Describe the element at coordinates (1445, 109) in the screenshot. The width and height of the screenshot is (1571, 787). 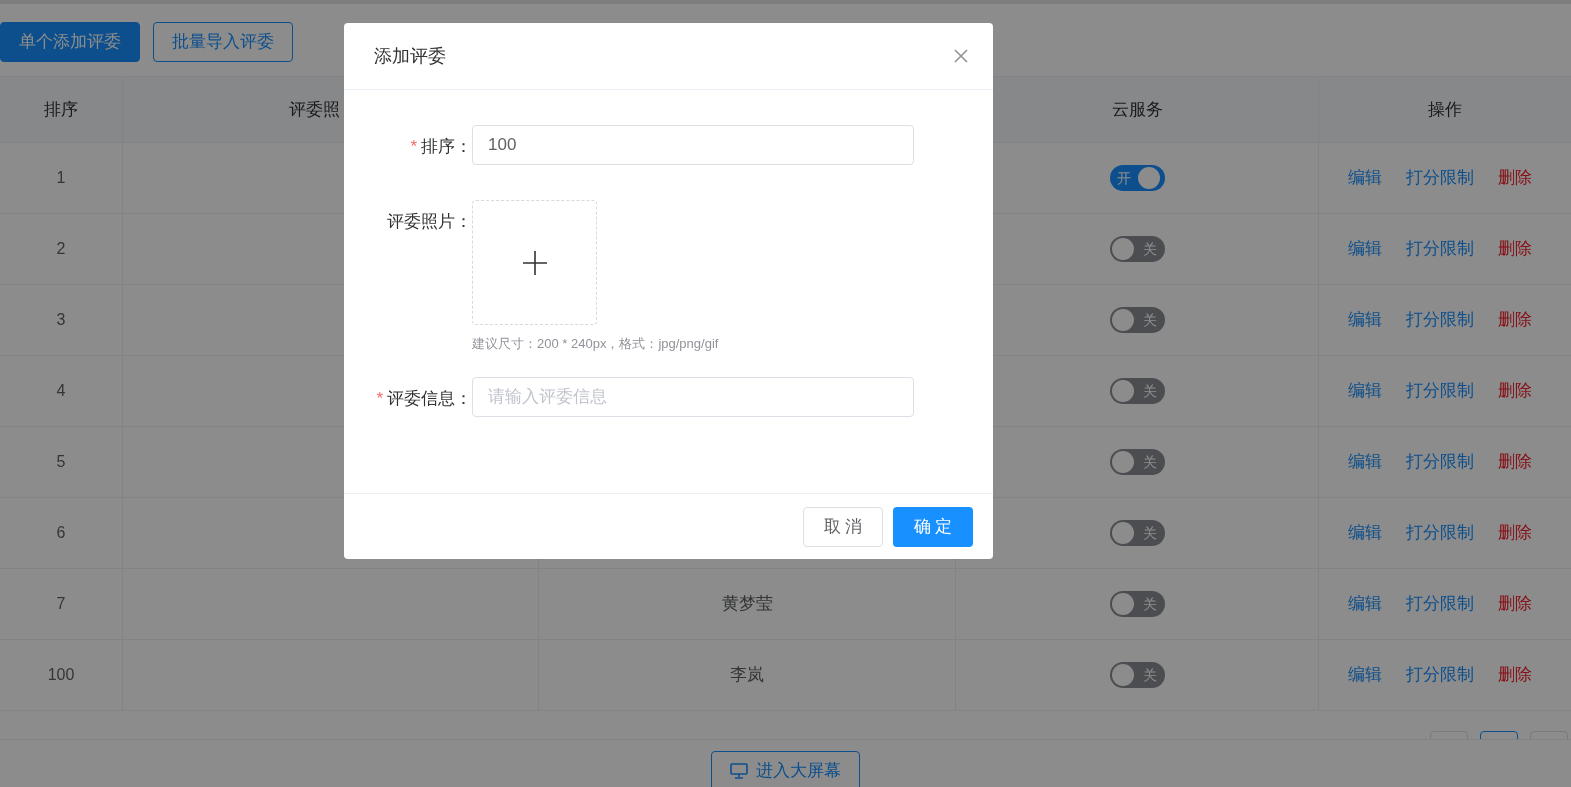
I see `column-header: 操作` at that location.